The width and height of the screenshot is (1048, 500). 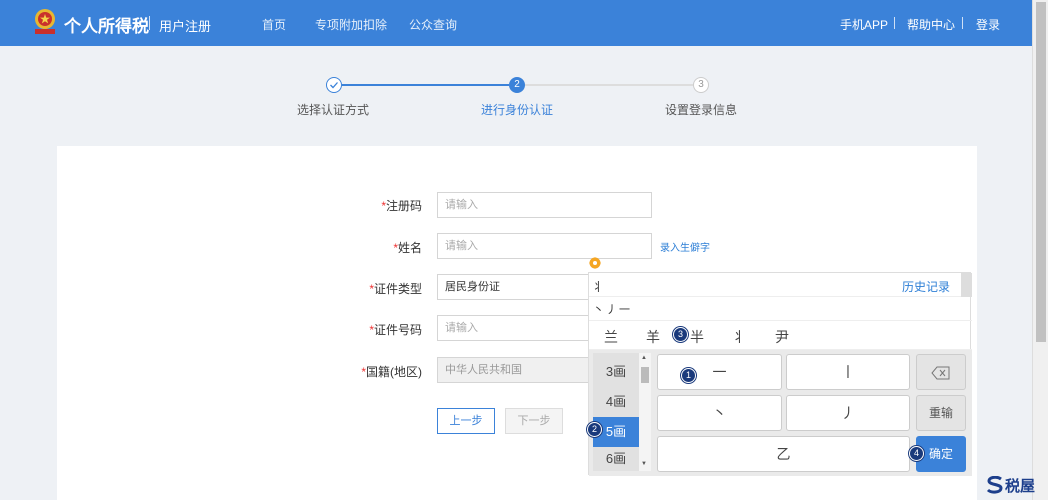 What do you see at coordinates (719, 413) in the screenshot?
I see `stroke-key-dian: 丶` at bounding box center [719, 413].